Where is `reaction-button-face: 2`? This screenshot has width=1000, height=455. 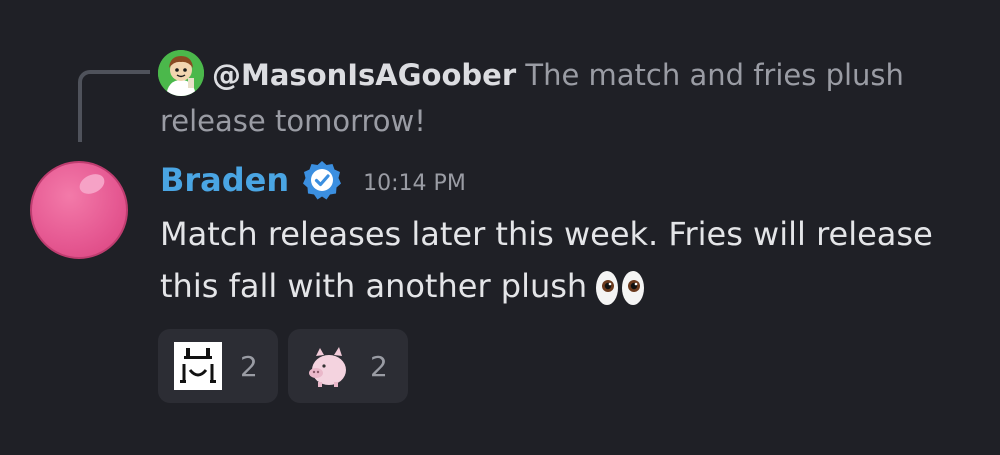 reaction-button-face: 2 is located at coordinates (218, 366).